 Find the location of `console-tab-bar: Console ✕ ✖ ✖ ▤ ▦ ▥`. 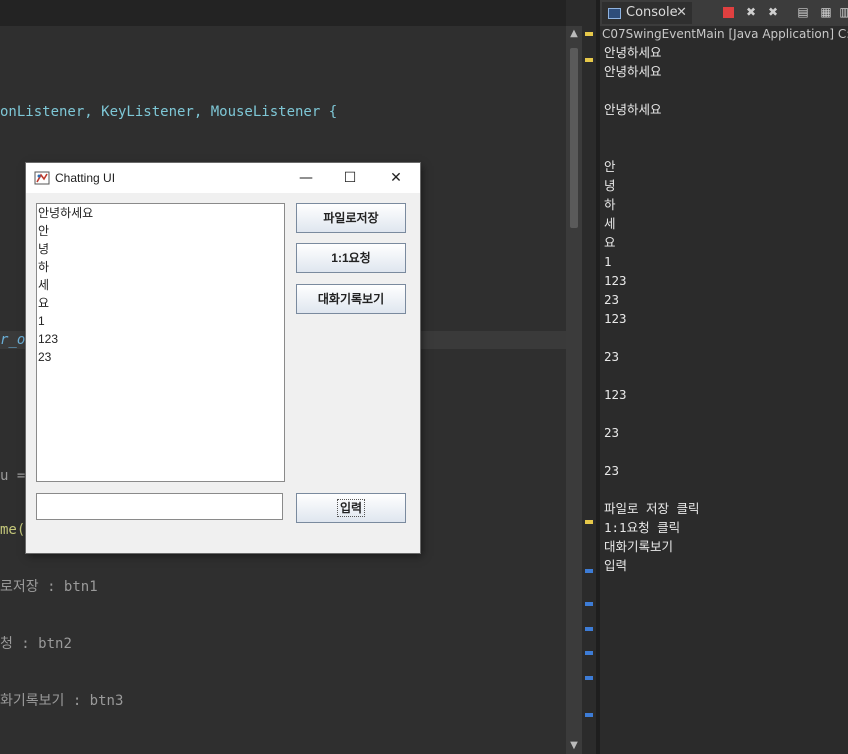

console-tab-bar: Console ✕ ✖ ✖ ▤ ▦ ▥ is located at coordinates (724, 13).